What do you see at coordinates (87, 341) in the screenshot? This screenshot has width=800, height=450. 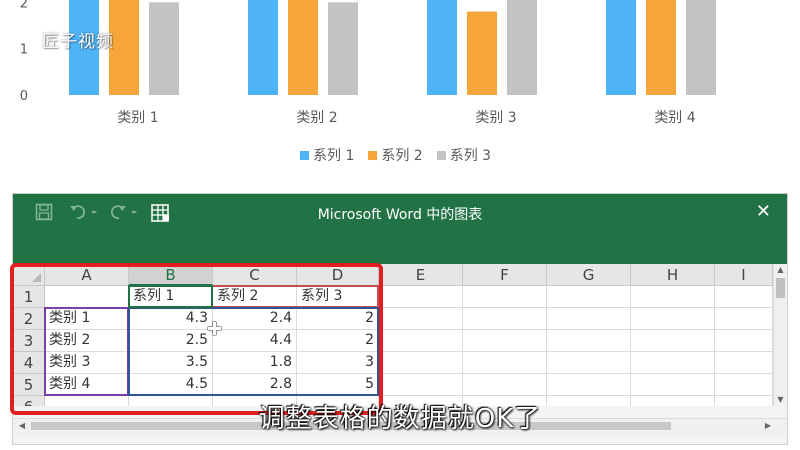 I see `cell-A3: 类别 2` at bounding box center [87, 341].